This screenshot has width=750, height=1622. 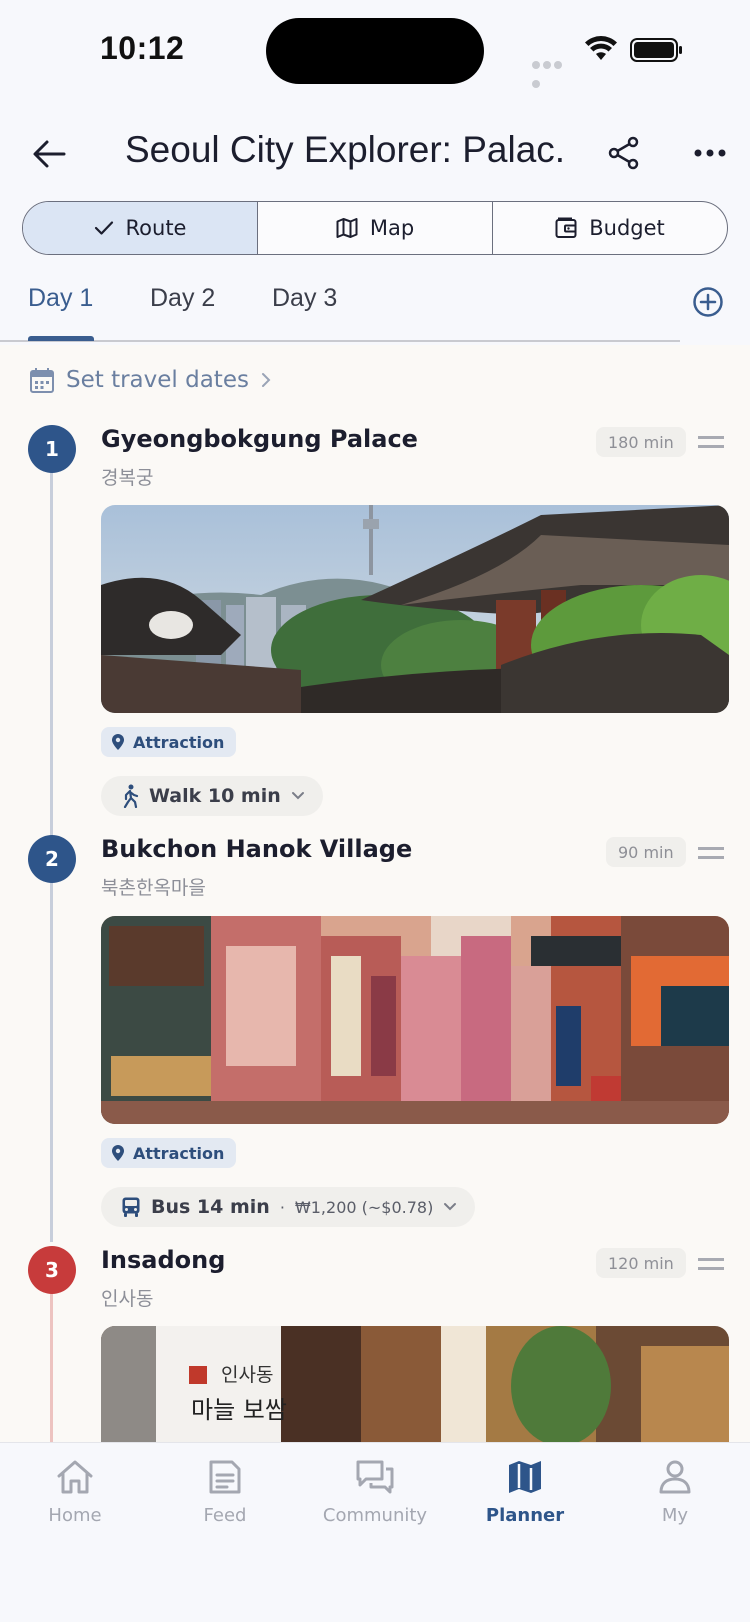 What do you see at coordinates (288, 1207) in the screenshot?
I see `transit-selector-bus: Bus 14 min · ₩1,200 (~$0.78)` at bounding box center [288, 1207].